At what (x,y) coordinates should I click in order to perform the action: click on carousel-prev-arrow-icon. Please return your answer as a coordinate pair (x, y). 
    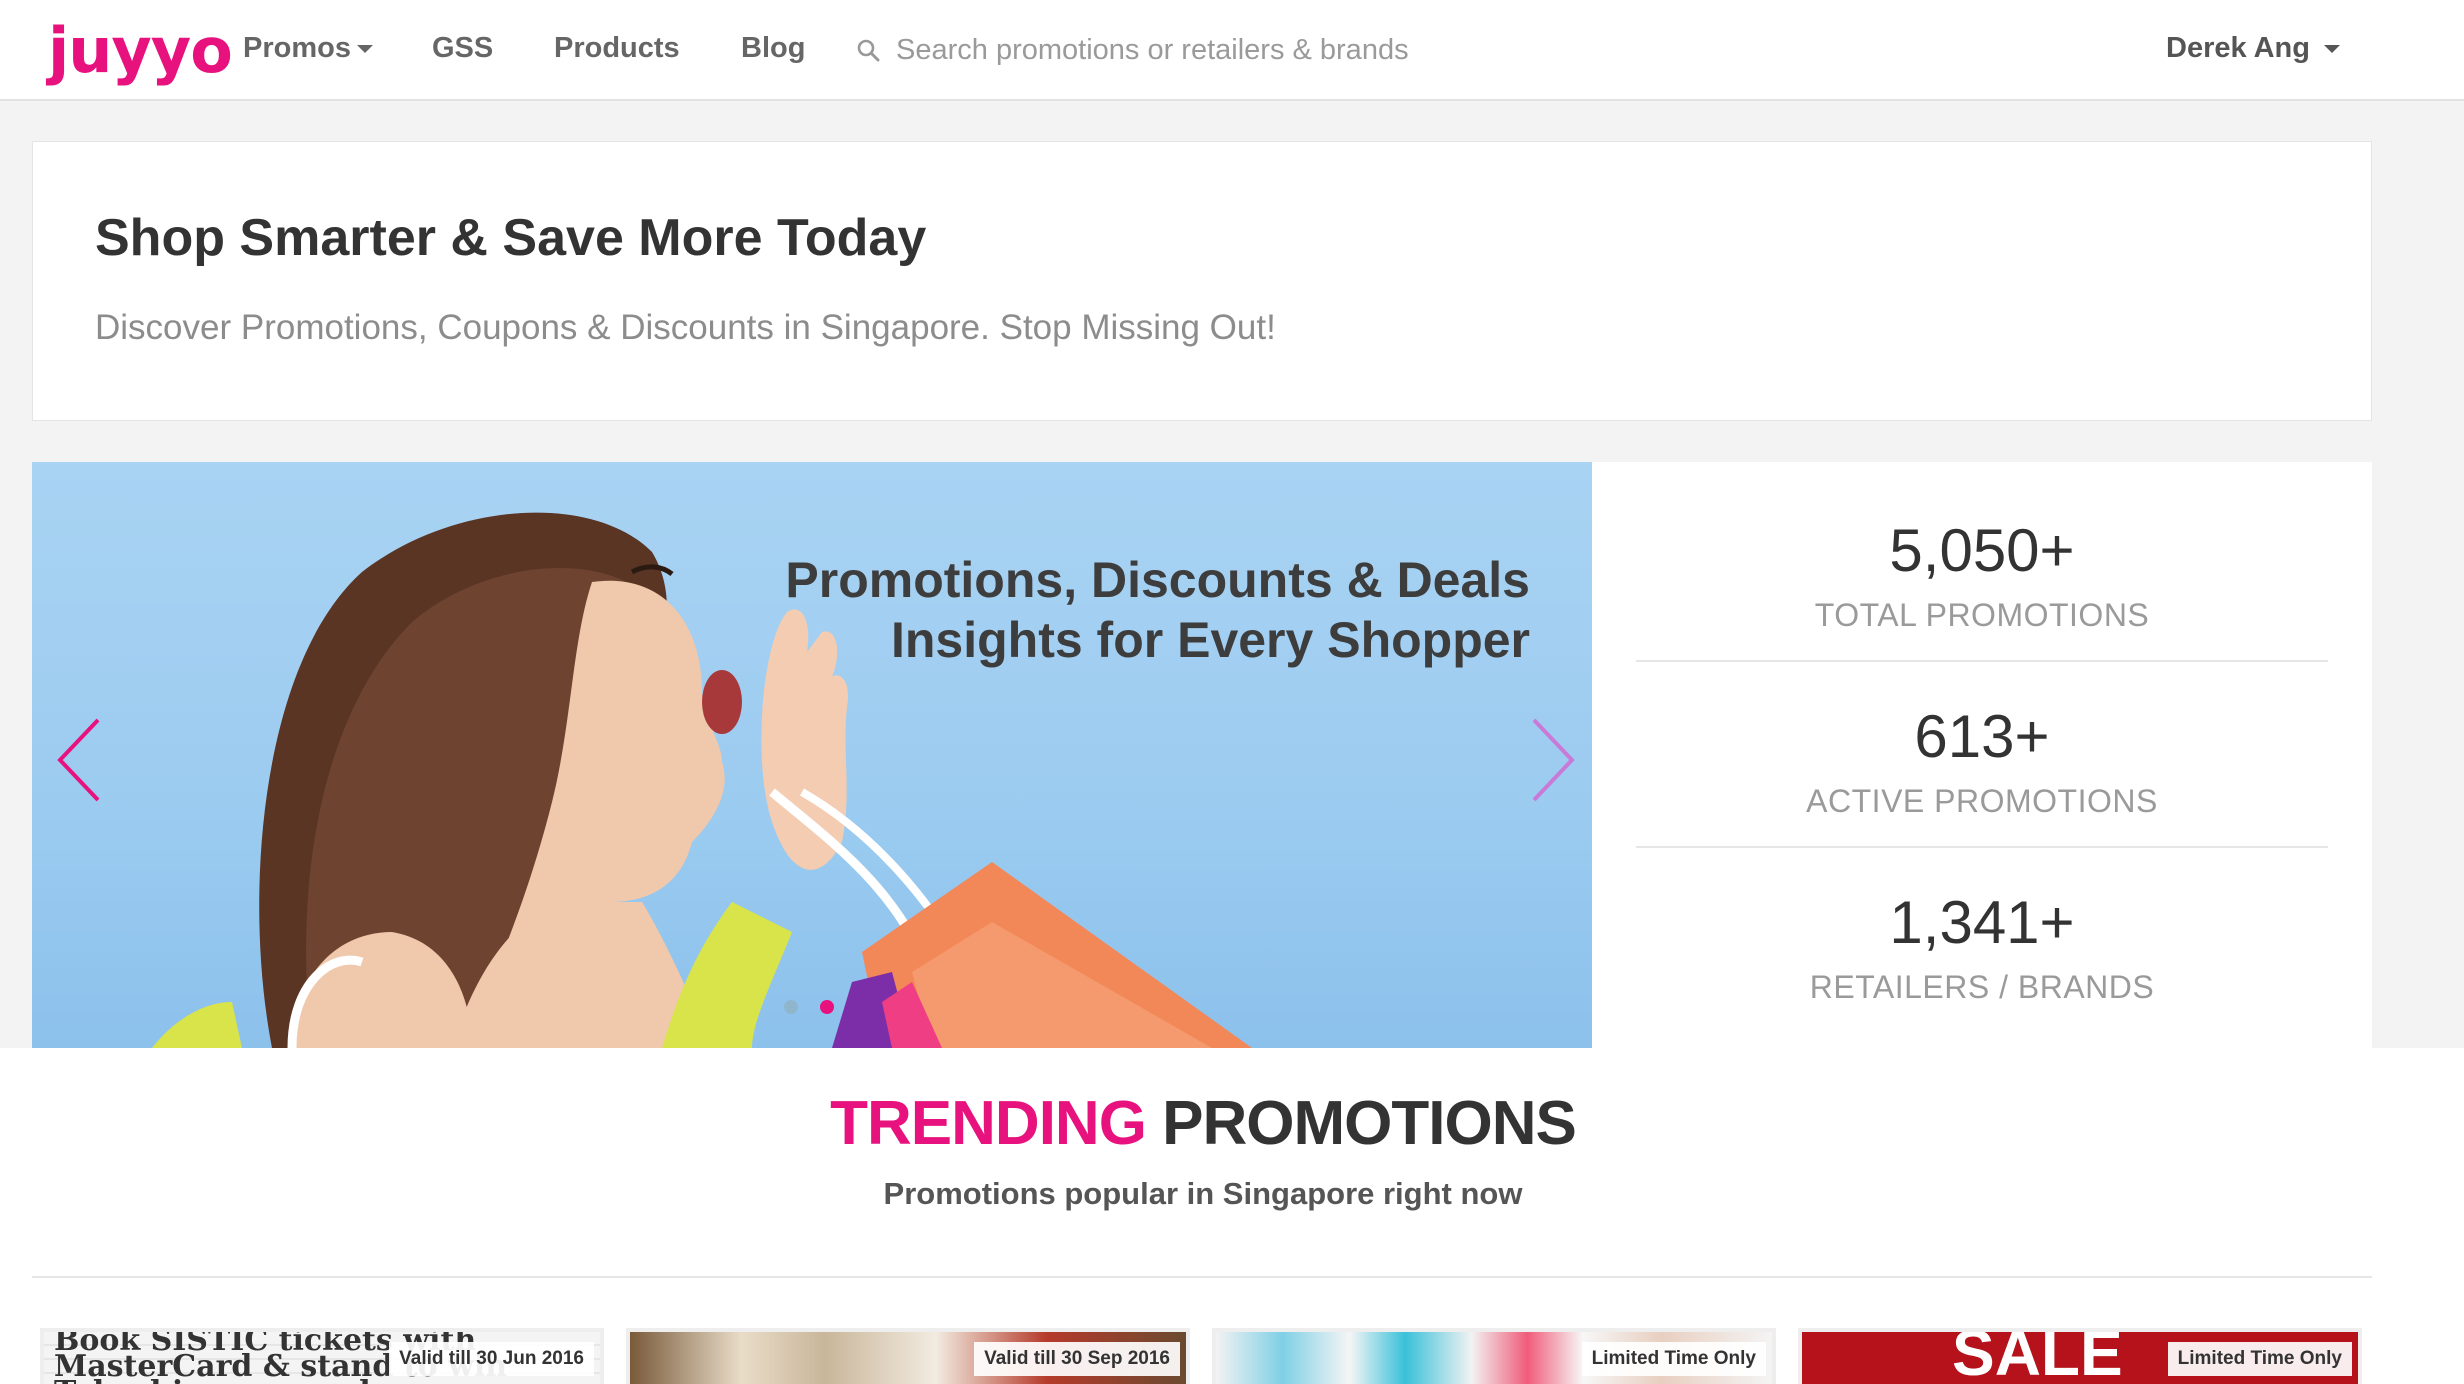
    Looking at the image, I should click on (82, 760).